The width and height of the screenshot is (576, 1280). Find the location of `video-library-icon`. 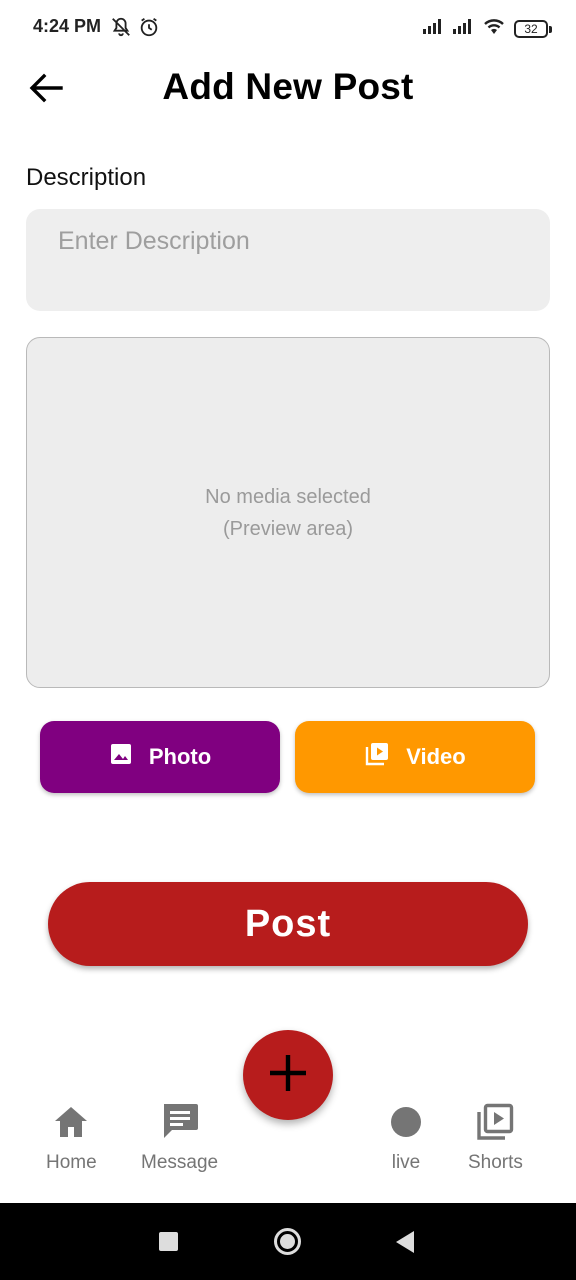

video-library-icon is located at coordinates (377, 757).